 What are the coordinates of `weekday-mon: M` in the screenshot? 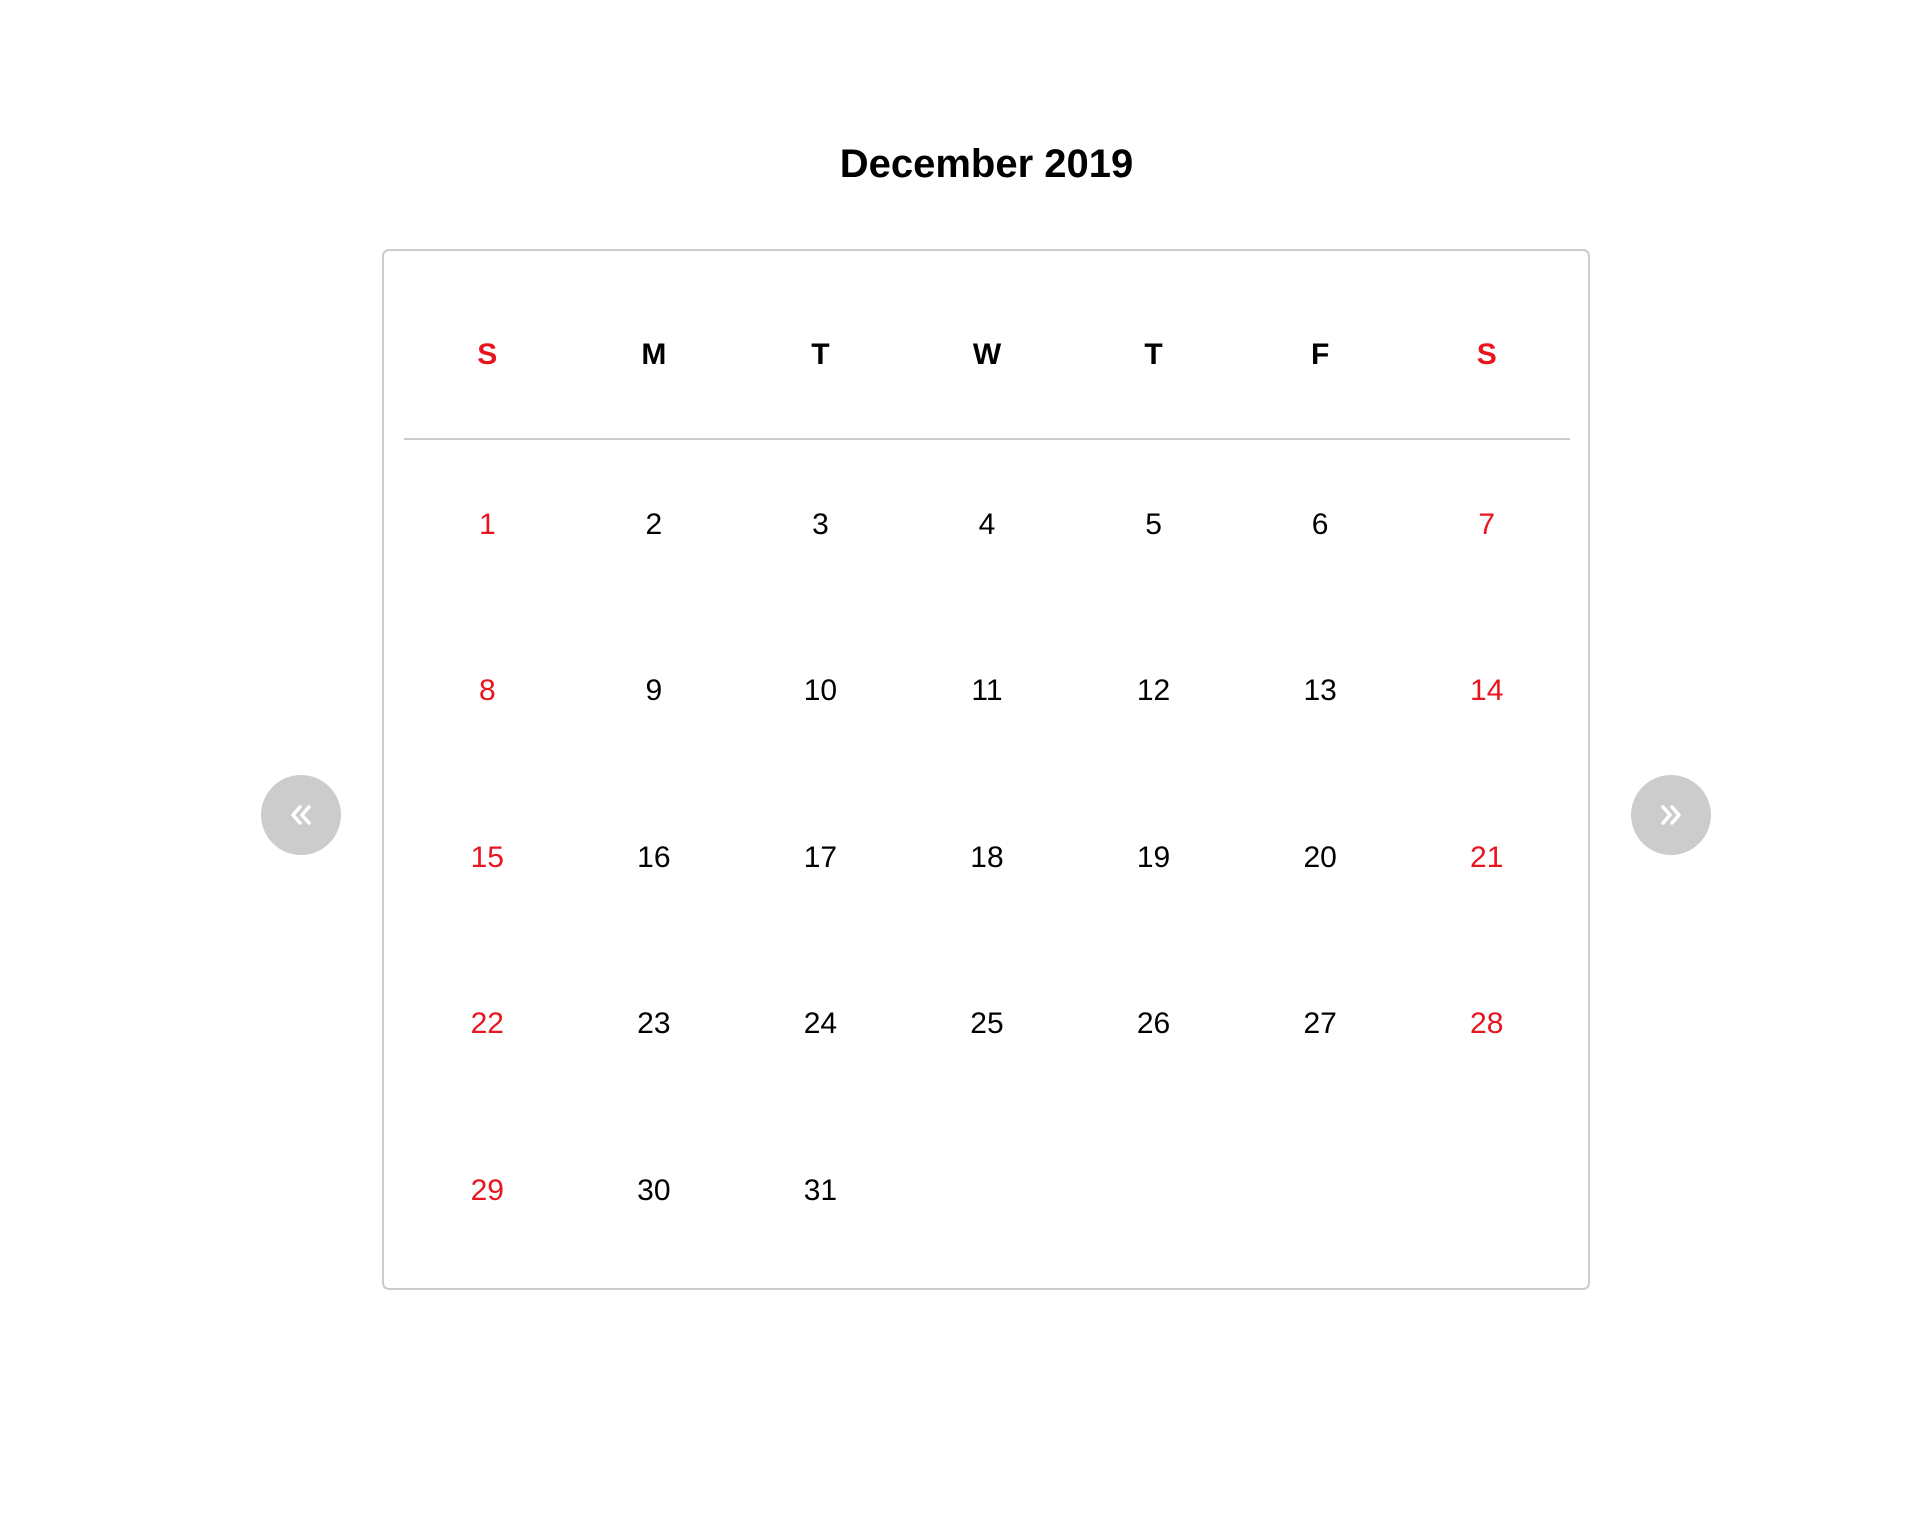 It's located at (654, 354).